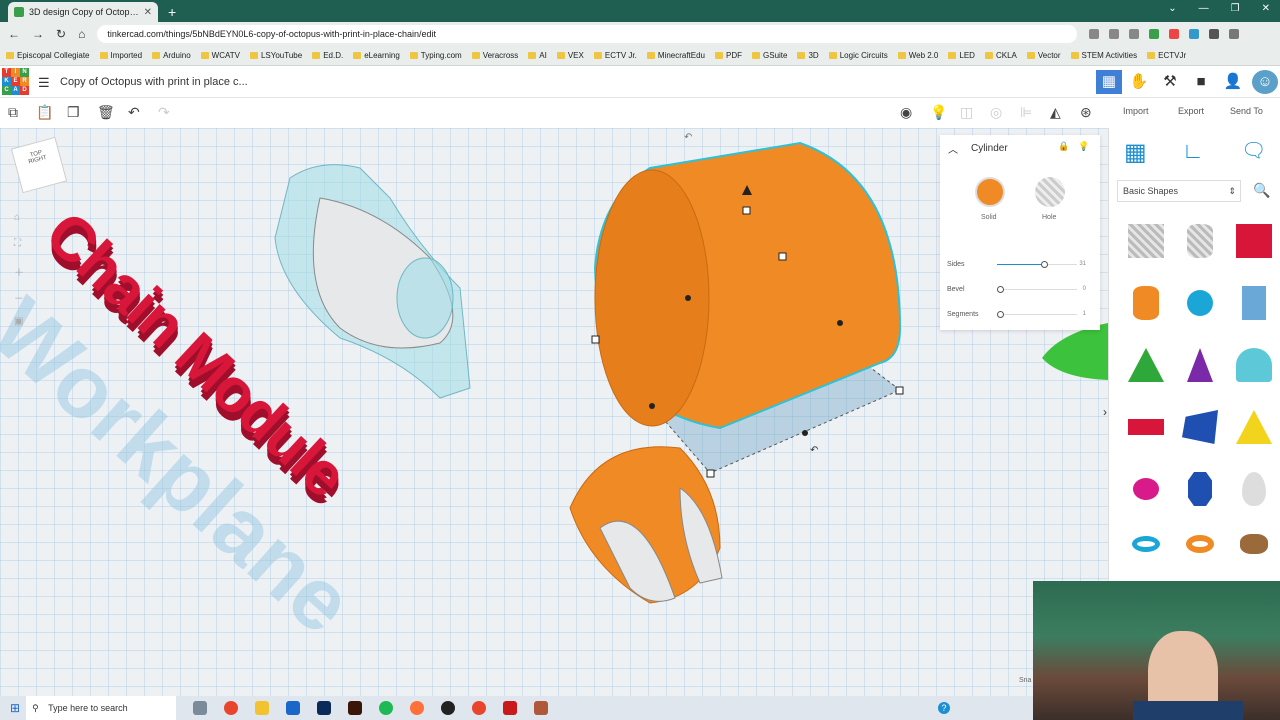 The image size is (1280, 720). I want to click on redo-icon: ↷, so click(164, 112).